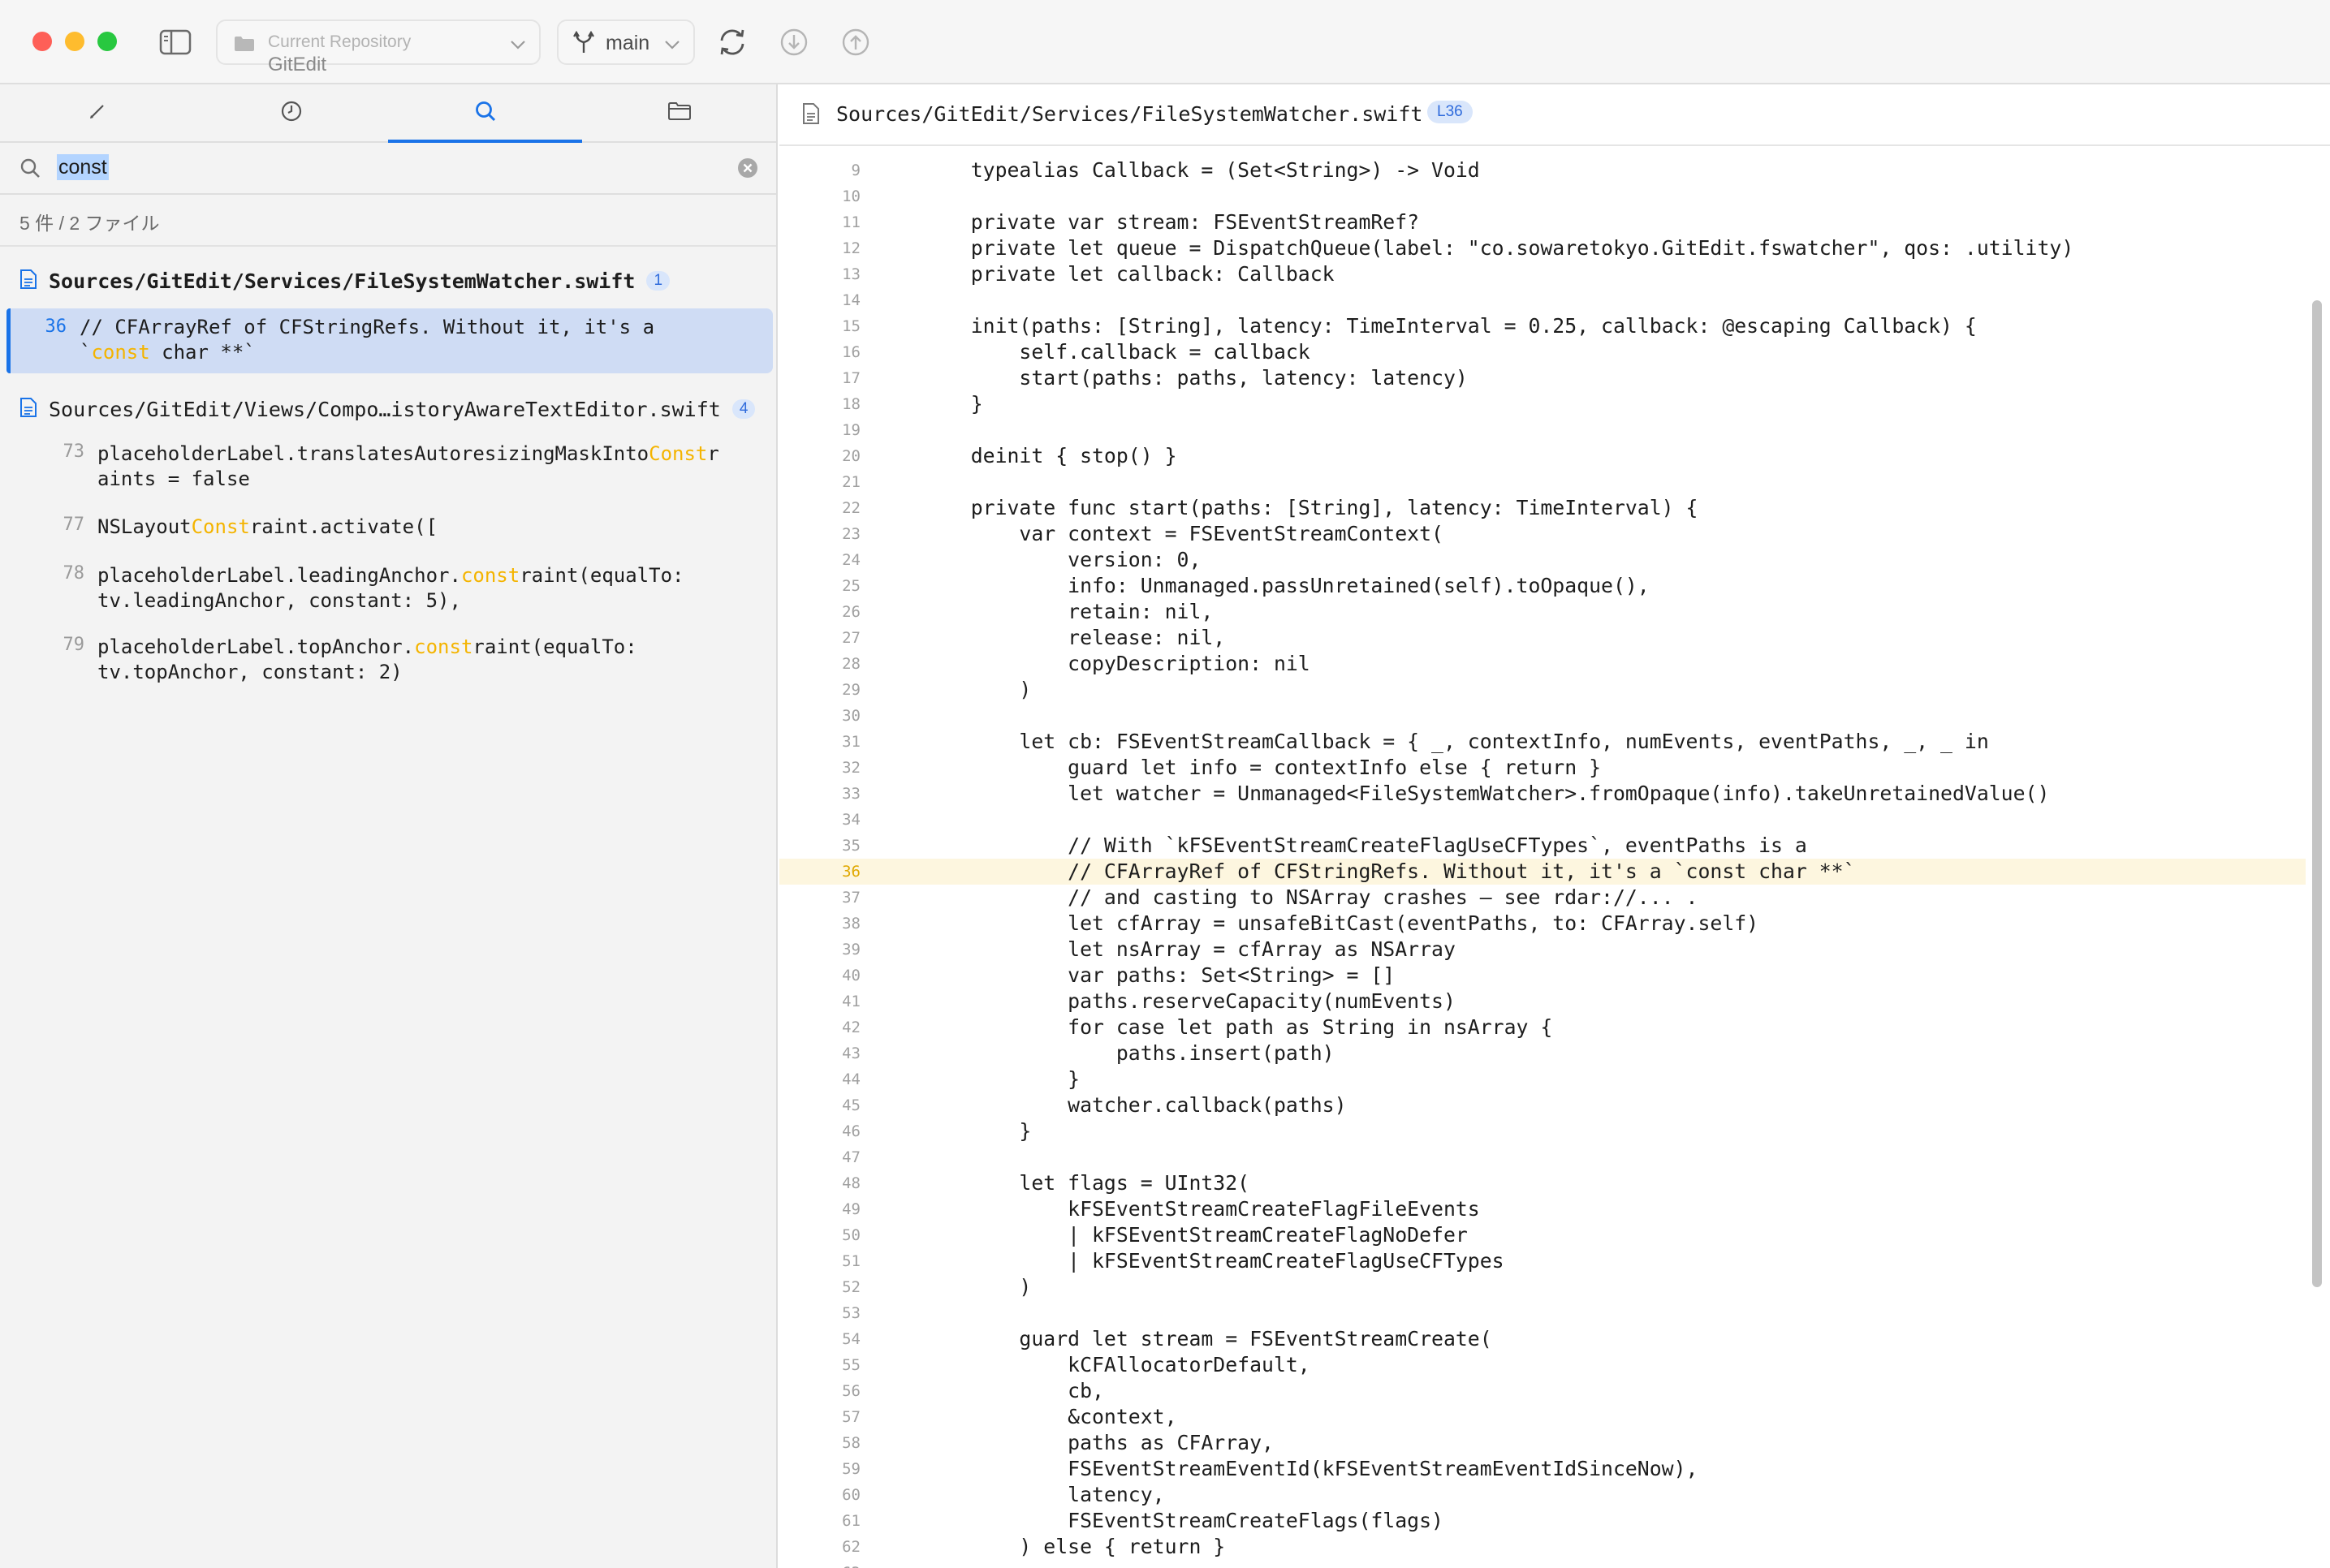 This screenshot has height=1568, width=2330. What do you see at coordinates (1542, 1521) in the screenshot?
I see `code-line: 61 FSEventStreamCreateFlags(flags)` at bounding box center [1542, 1521].